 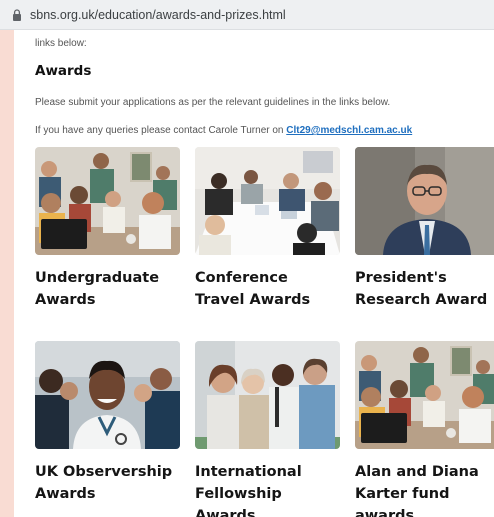 What do you see at coordinates (270, 289) in the screenshot?
I see `card-title: Conference Travel Awards` at bounding box center [270, 289].